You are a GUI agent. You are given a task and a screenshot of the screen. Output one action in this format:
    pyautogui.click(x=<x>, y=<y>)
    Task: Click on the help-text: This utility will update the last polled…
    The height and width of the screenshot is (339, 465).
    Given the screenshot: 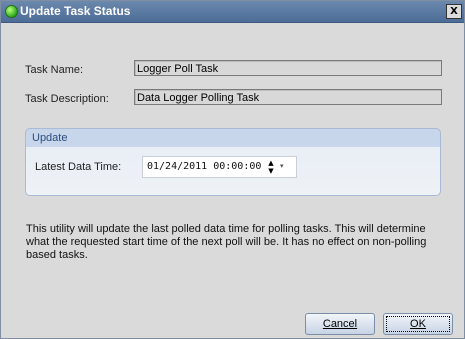 What is the action you would take?
    pyautogui.click(x=226, y=242)
    